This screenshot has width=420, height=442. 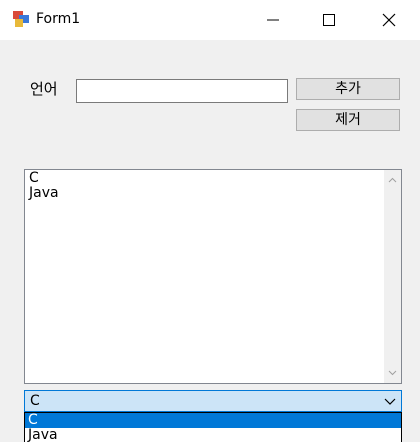 What do you see at coordinates (44, 178) in the screenshot?
I see `list-item: C` at bounding box center [44, 178].